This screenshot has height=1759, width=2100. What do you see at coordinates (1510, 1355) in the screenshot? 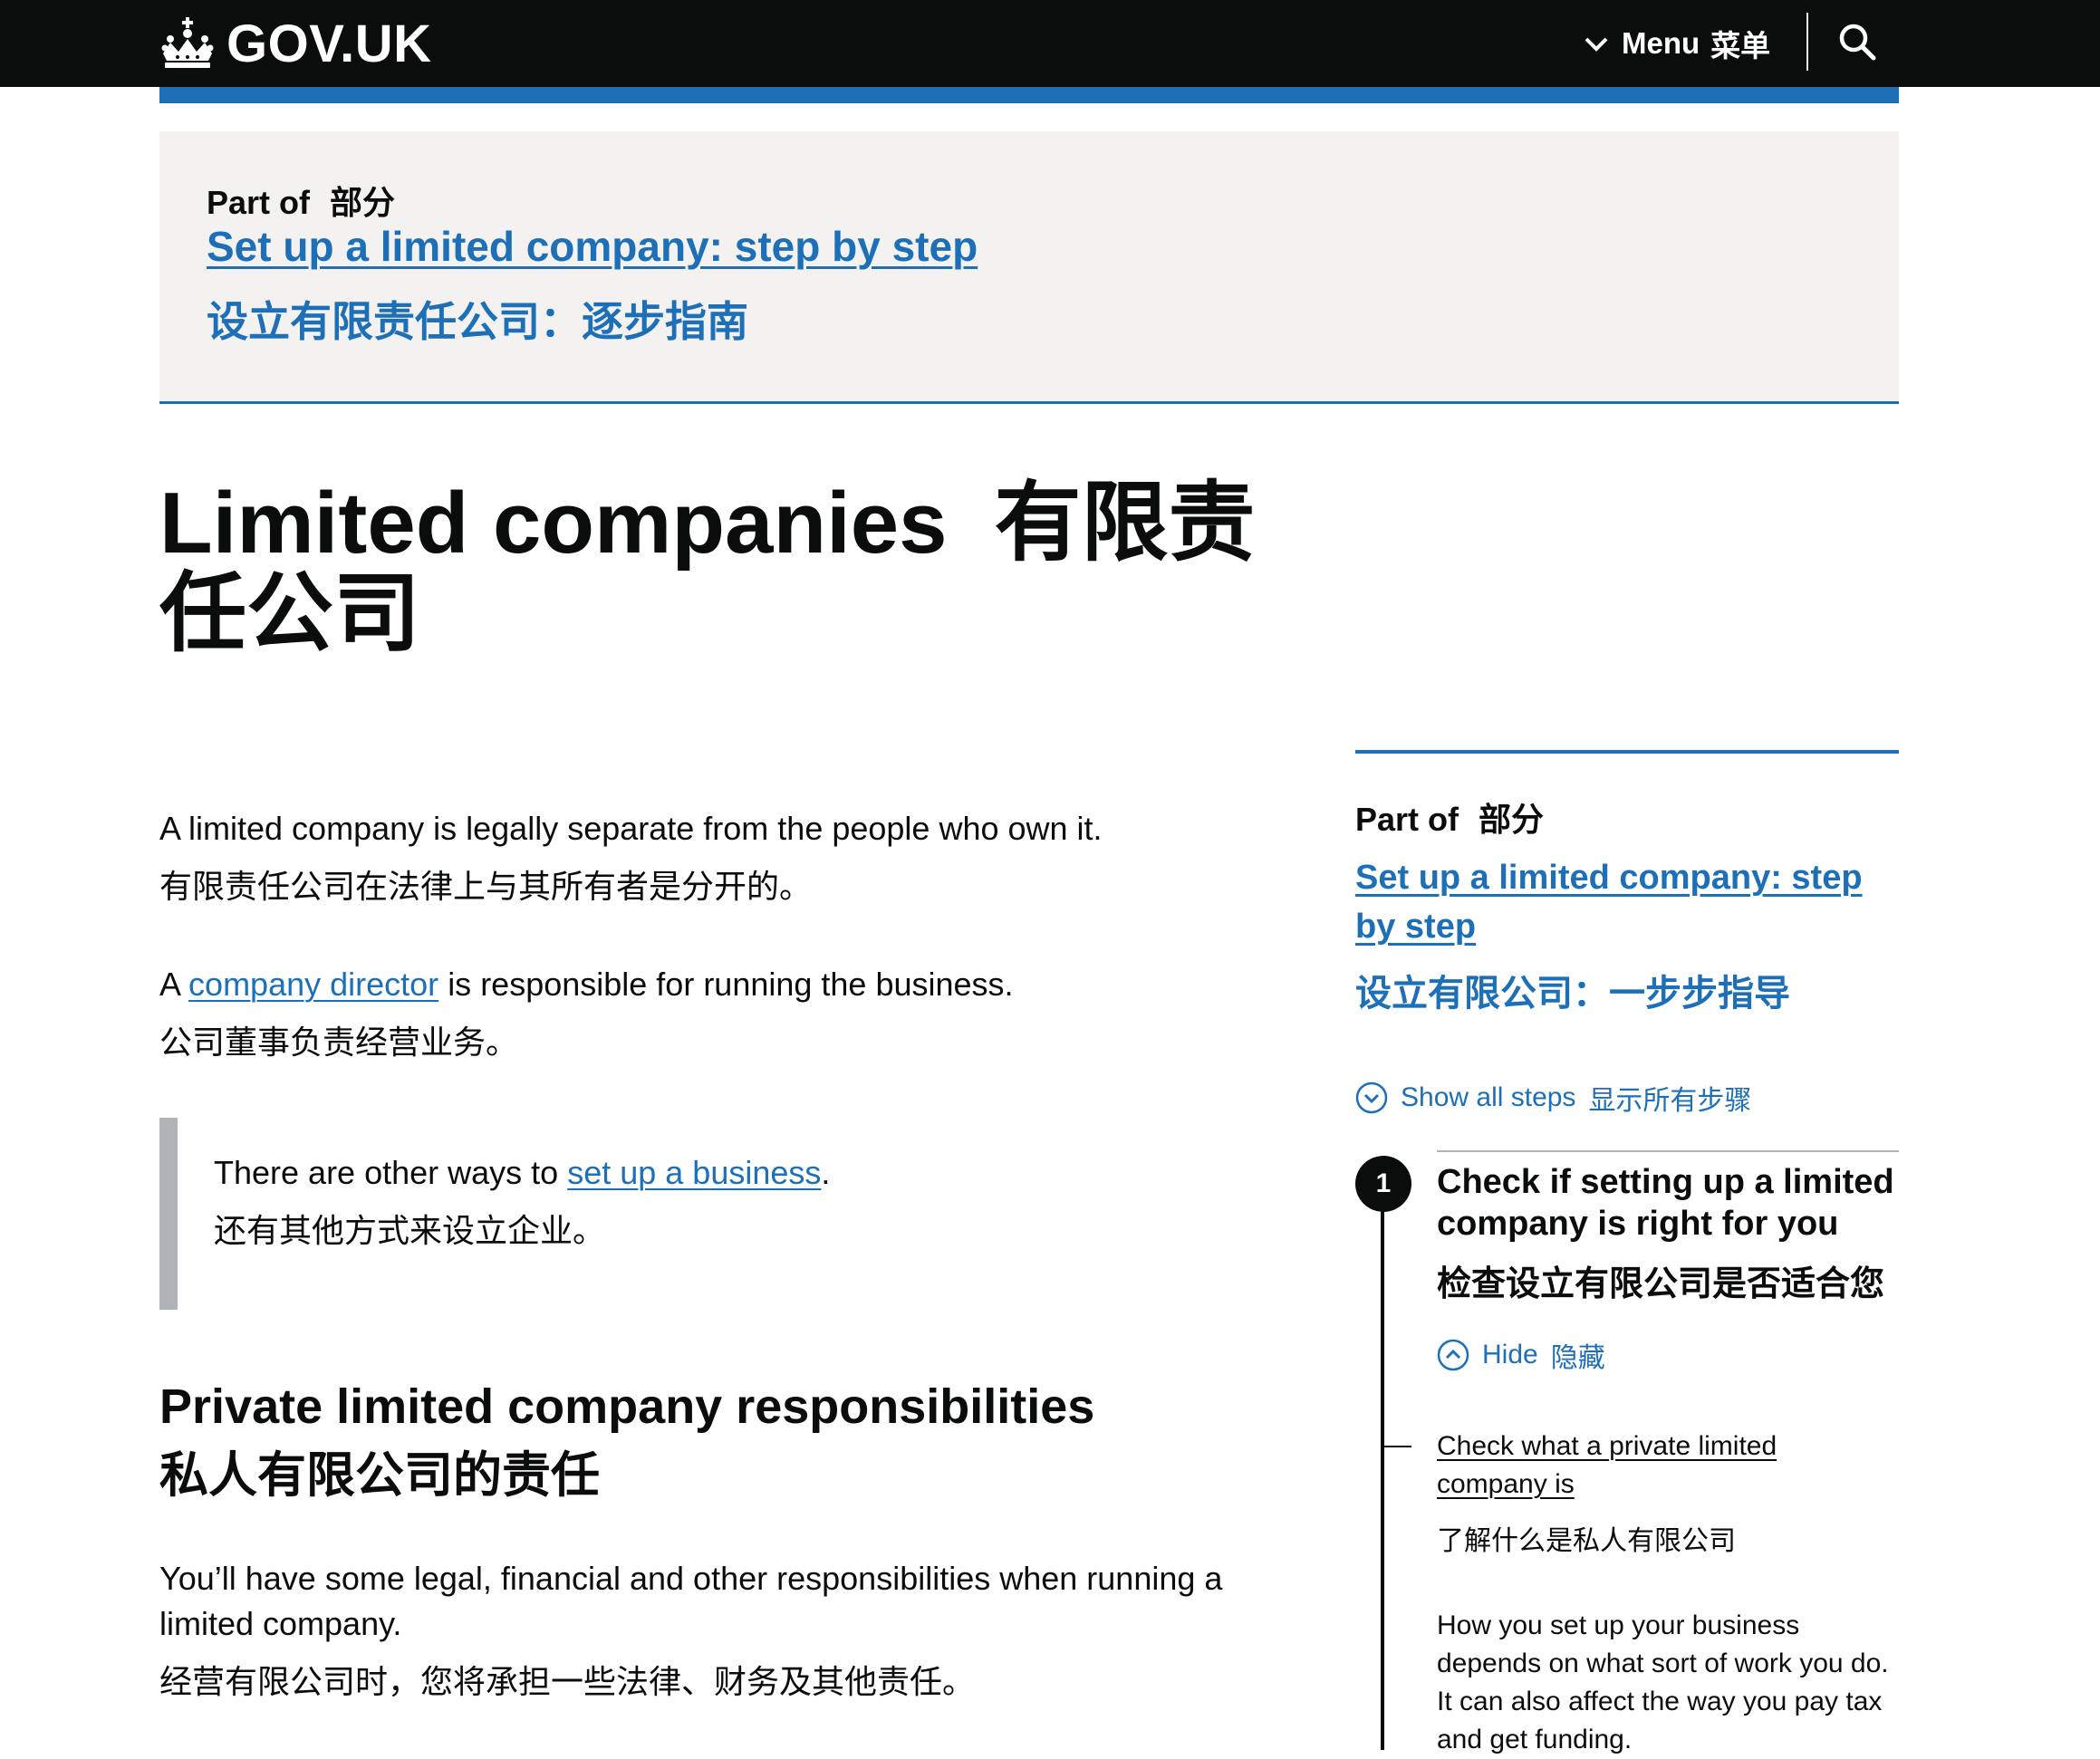
I see `hide-label: Hide` at bounding box center [1510, 1355].